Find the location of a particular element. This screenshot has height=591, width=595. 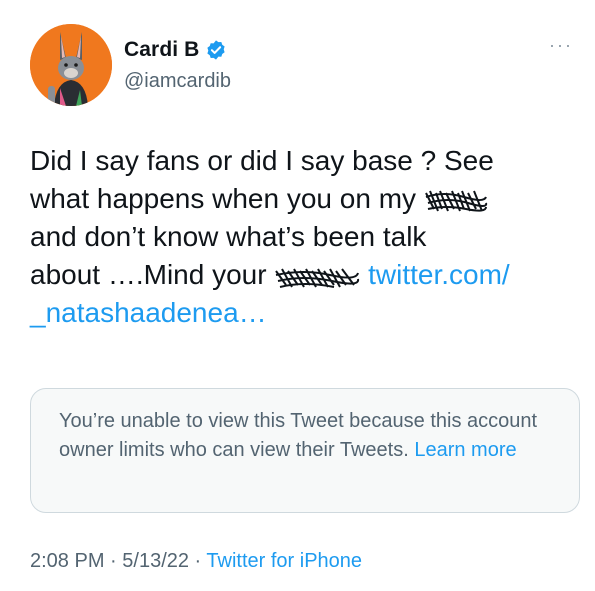

tweet-line-4-text: about ….Mind your is located at coordinates (152, 274).